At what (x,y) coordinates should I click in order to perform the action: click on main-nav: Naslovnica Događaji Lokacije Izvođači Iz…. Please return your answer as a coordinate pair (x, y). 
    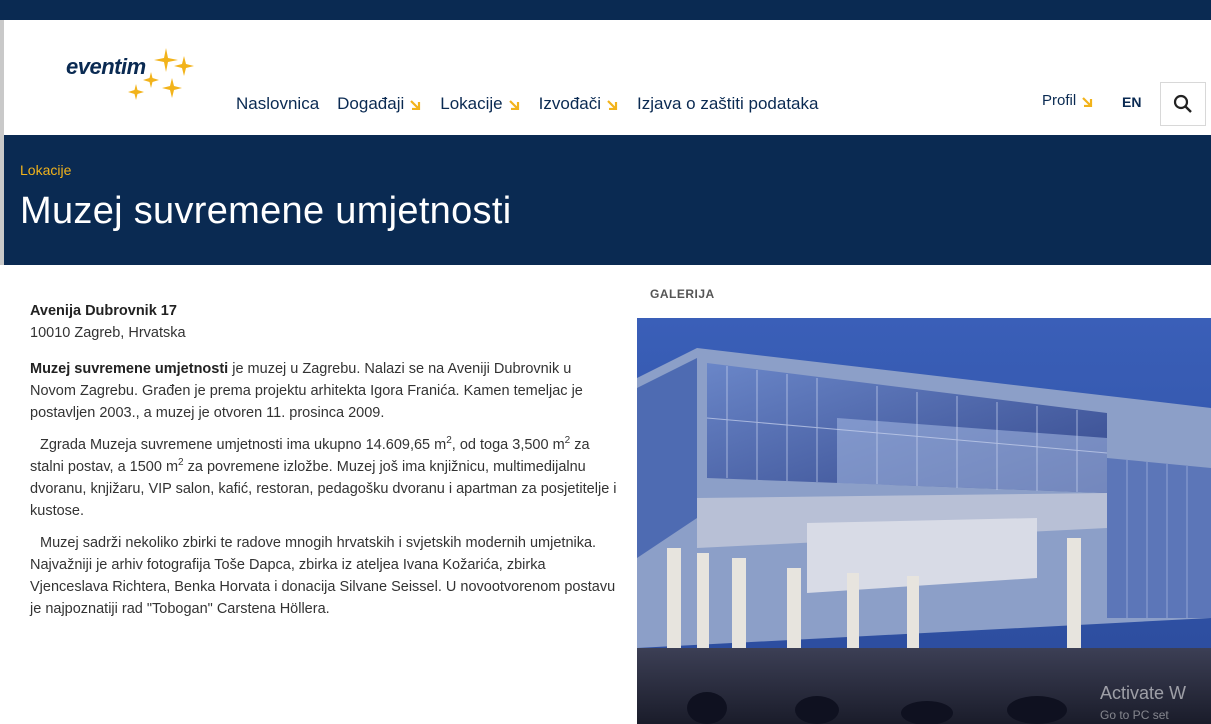
    Looking at the image, I should click on (536, 104).